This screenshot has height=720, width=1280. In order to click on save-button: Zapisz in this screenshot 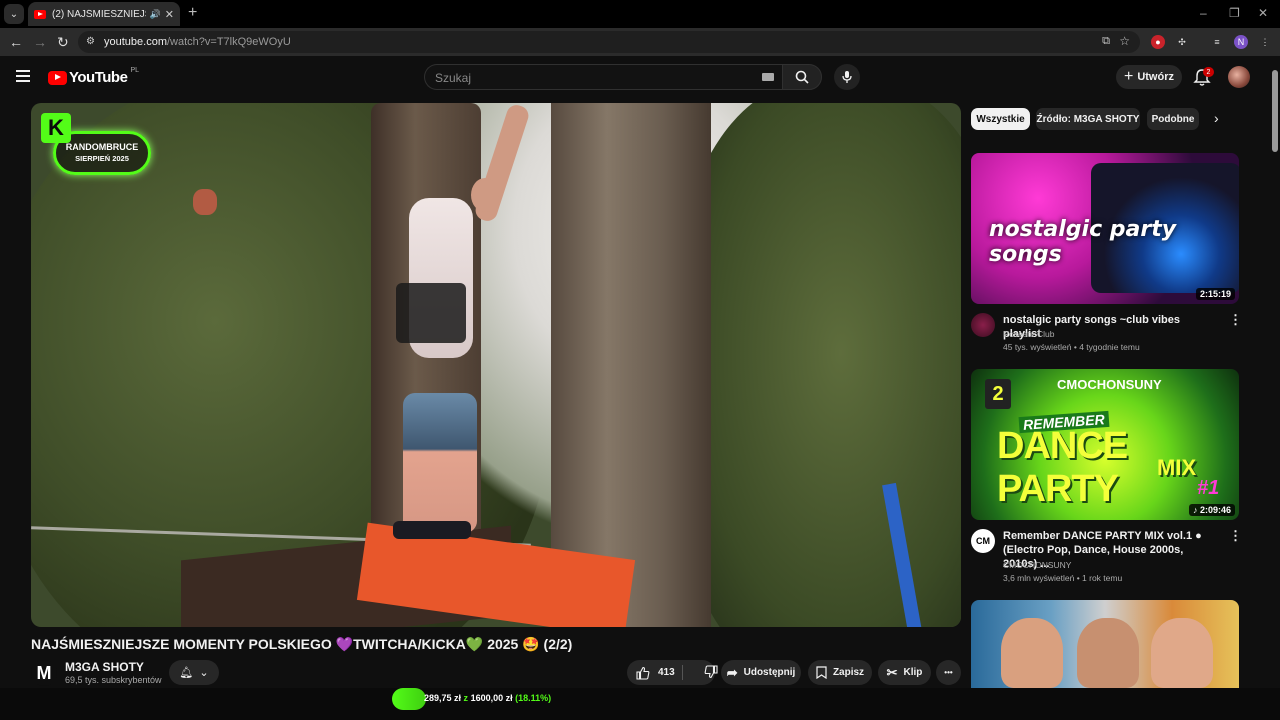, I will do `click(840, 672)`.